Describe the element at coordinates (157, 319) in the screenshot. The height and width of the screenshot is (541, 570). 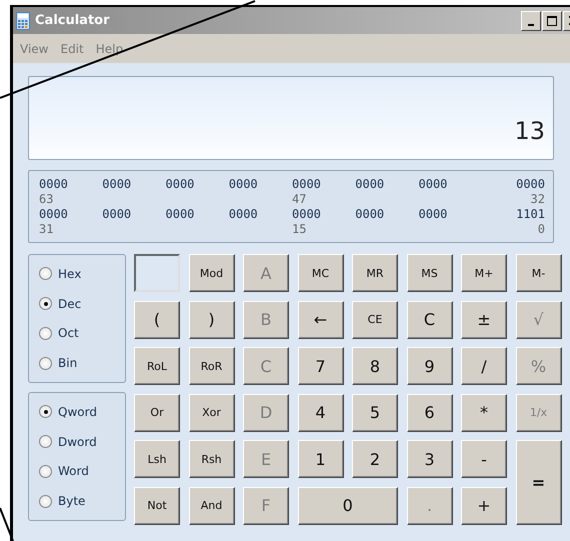
I see `calculator-key: (` at that location.